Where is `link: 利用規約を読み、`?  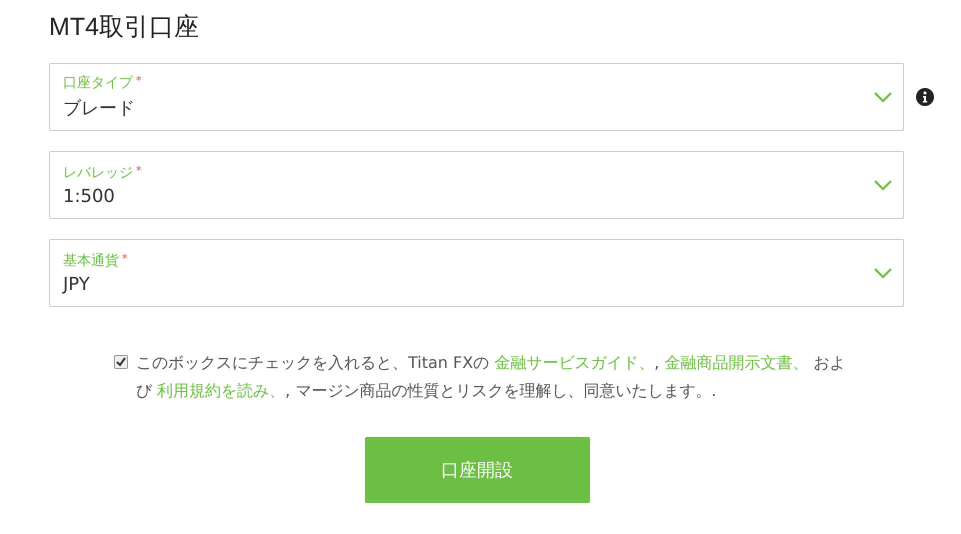
link: 利用規約を読み、 is located at coordinates (221, 390).